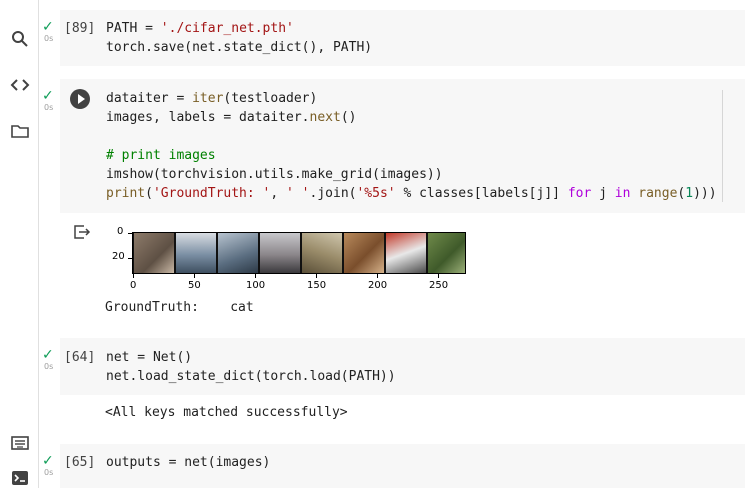 The image size is (745, 488). I want to click on cell-89-status: ✓ 0s, so click(50, 32).